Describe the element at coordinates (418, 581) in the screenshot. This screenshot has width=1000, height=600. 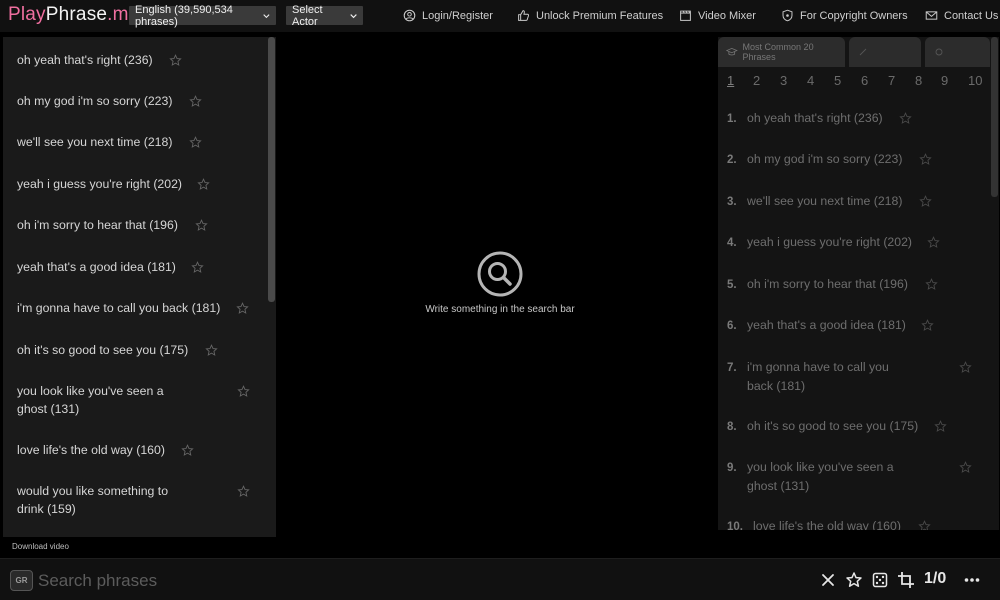
I see `search-input` at that location.